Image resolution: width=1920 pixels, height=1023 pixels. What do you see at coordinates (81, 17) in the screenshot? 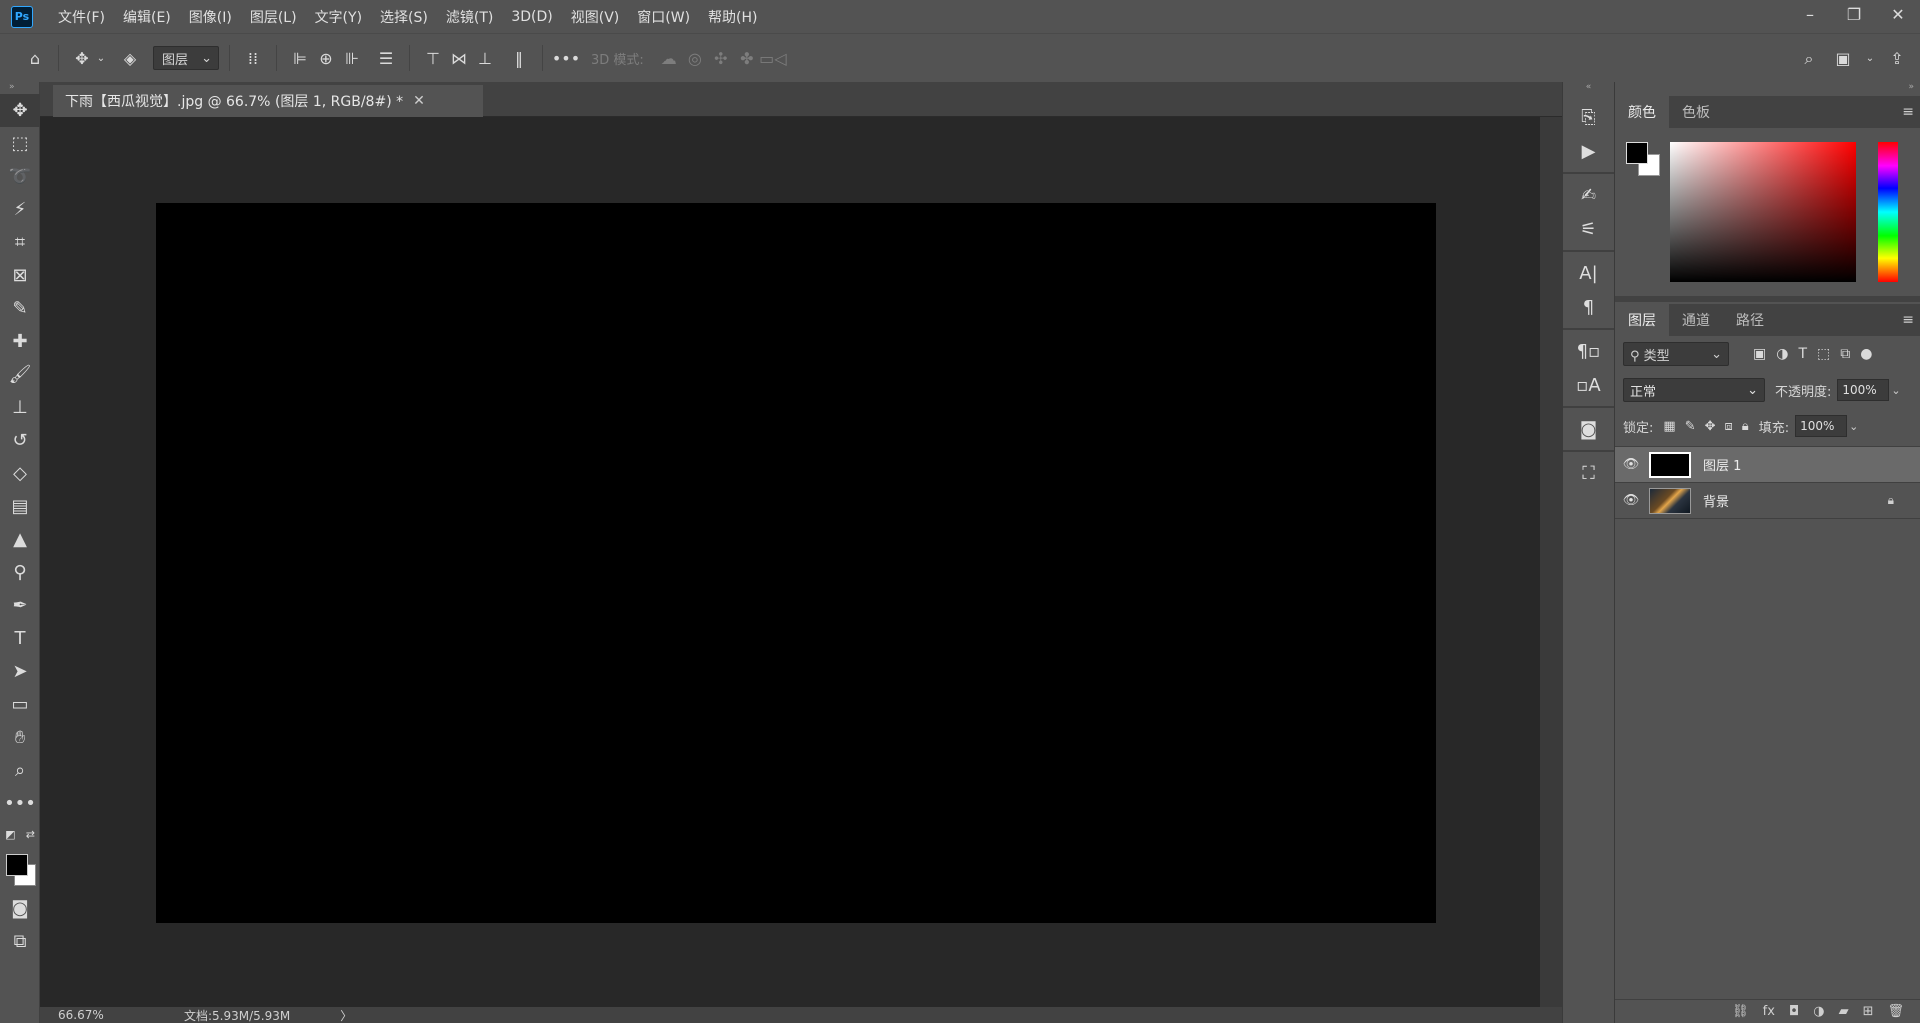
I see `menu-file: 文件(F)` at bounding box center [81, 17].